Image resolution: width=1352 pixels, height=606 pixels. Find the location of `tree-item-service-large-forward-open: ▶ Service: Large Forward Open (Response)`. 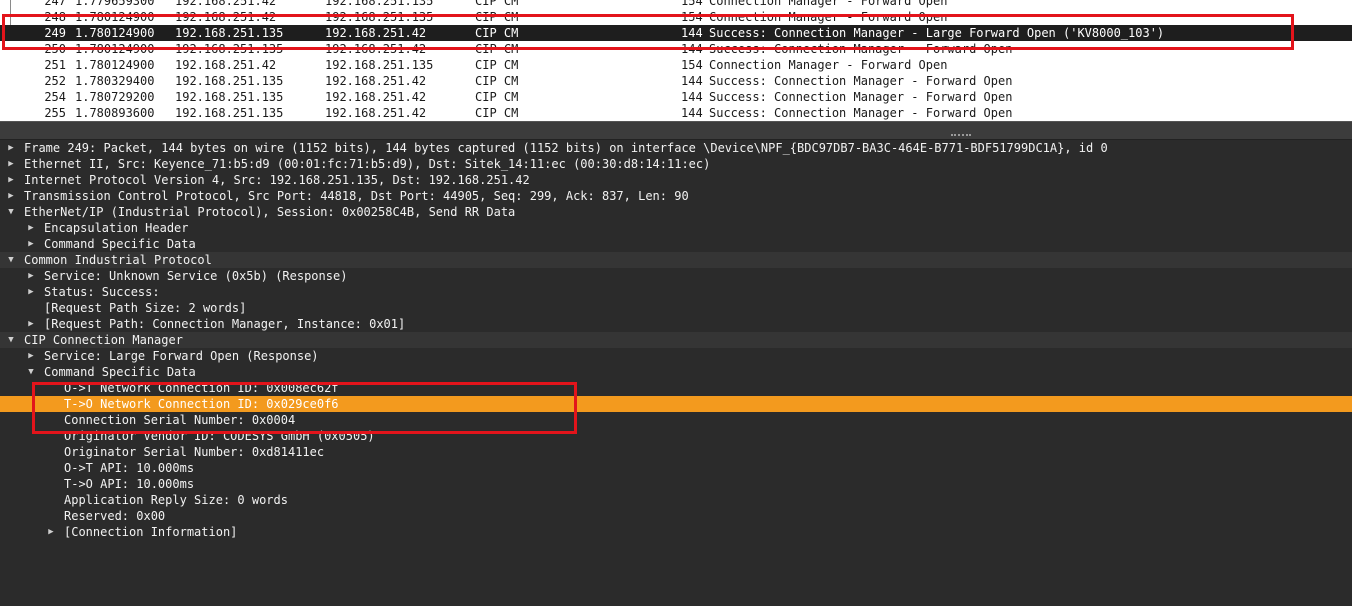

tree-item-service-large-forward-open: ▶ Service: Large Forward Open (Response) is located at coordinates (676, 356).